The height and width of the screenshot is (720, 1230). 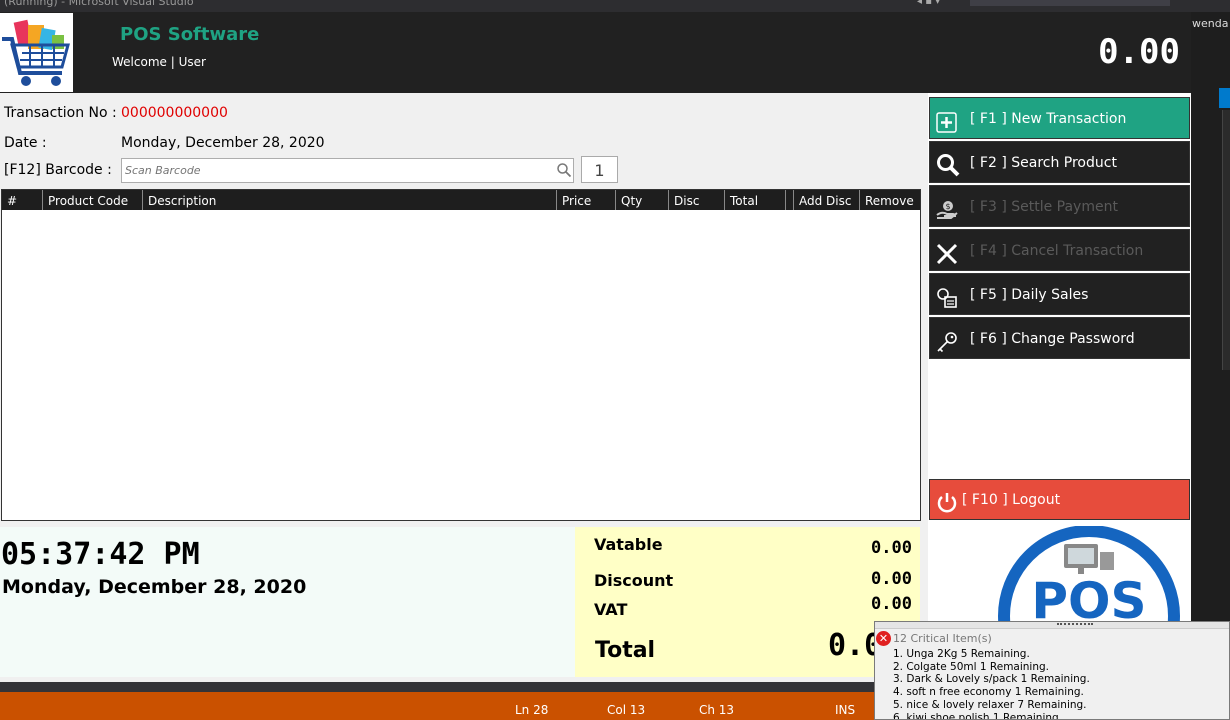 What do you see at coordinates (948, 164) in the screenshot?
I see `magnifier-icon` at bounding box center [948, 164].